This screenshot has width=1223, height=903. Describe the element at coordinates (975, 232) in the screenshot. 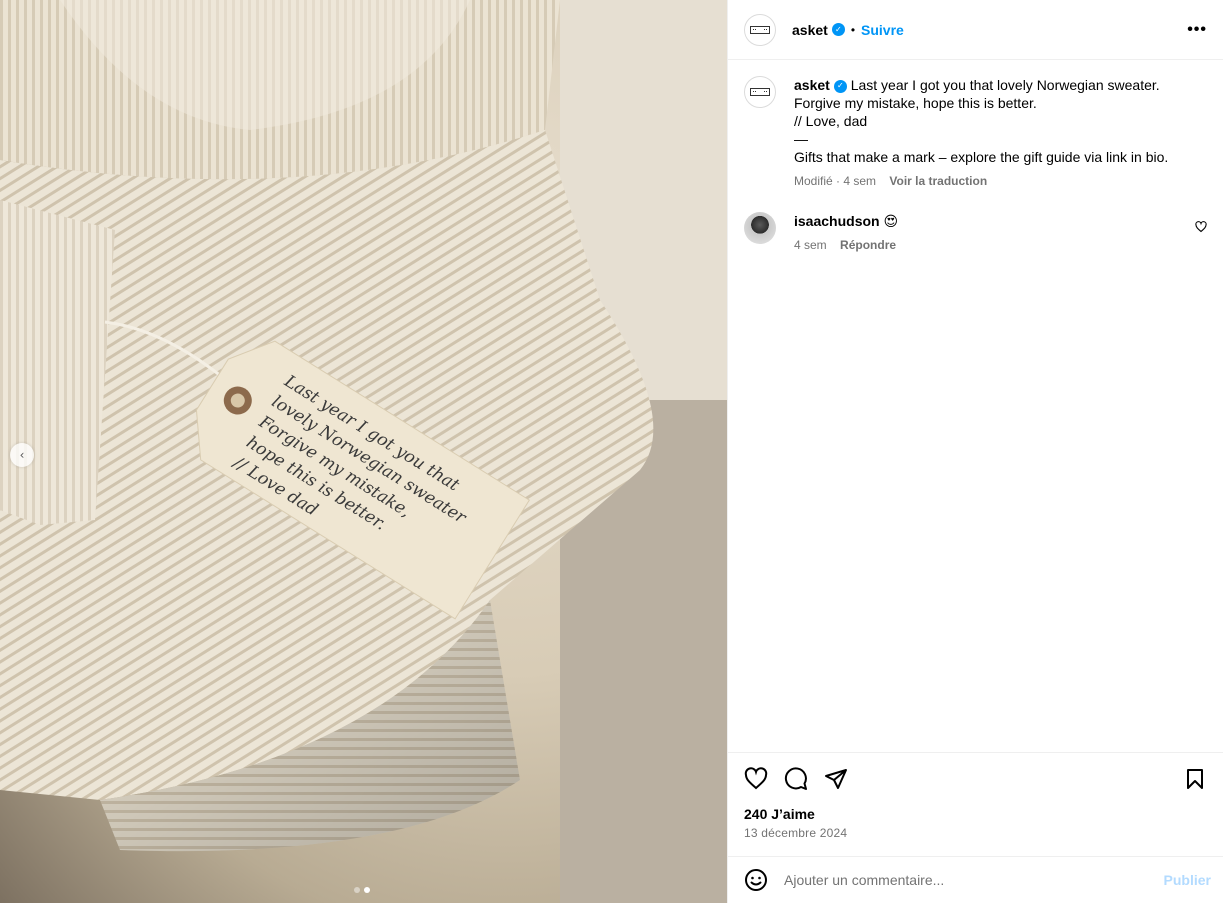

I see `comment-item: isaachudson 😍 4 sem Répondre` at that location.